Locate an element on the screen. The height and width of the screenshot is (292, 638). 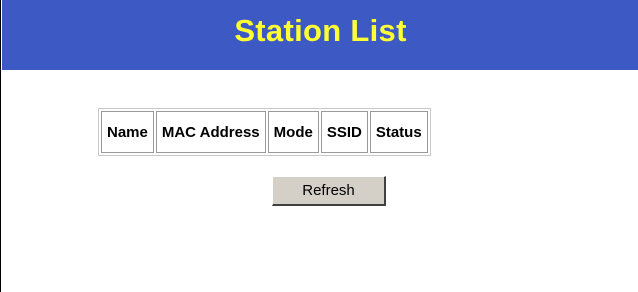
column-header-name: Name is located at coordinates (127, 132).